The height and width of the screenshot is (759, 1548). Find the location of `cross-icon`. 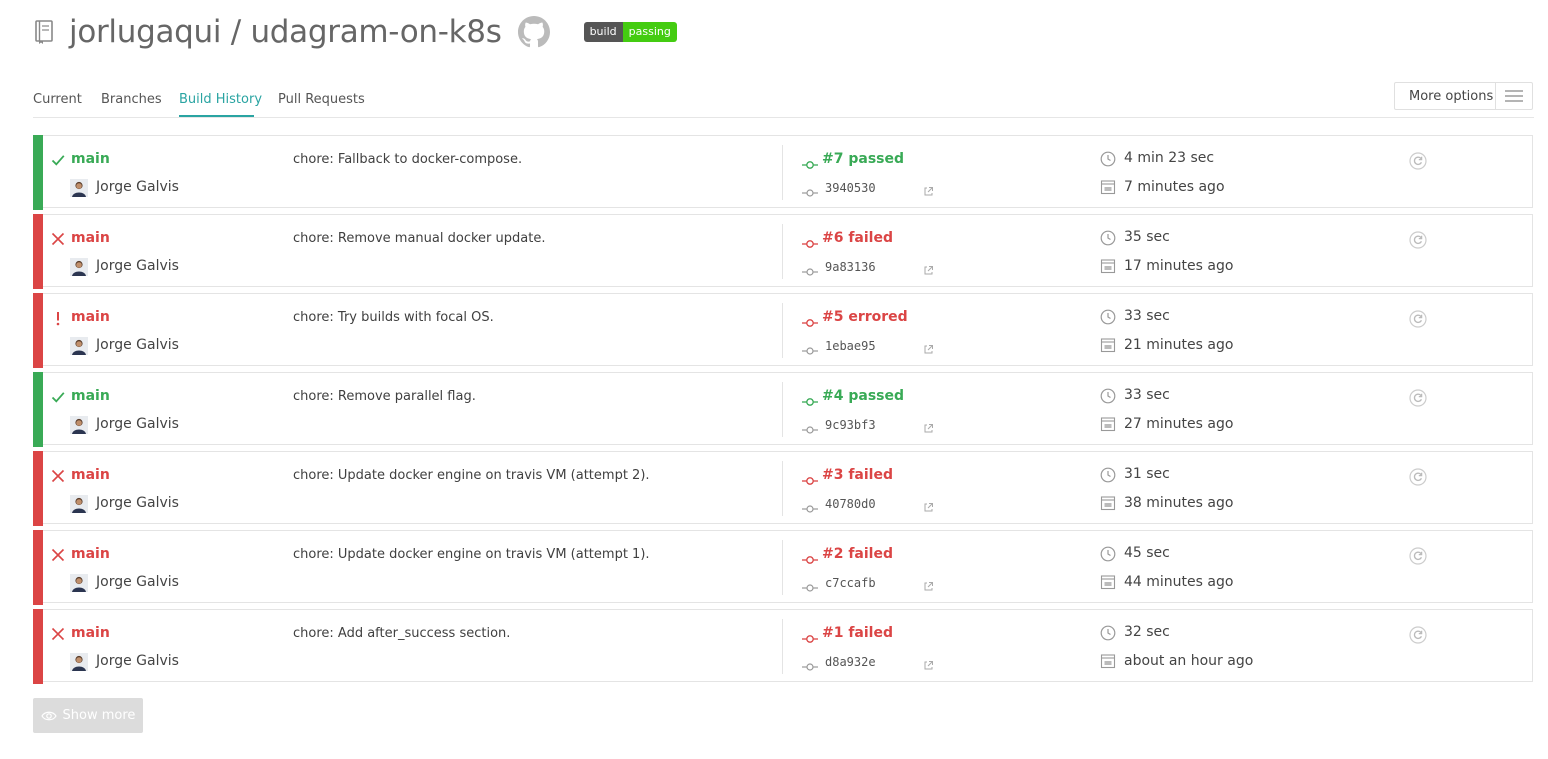

cross-icon is located at coordinates (58, 476).